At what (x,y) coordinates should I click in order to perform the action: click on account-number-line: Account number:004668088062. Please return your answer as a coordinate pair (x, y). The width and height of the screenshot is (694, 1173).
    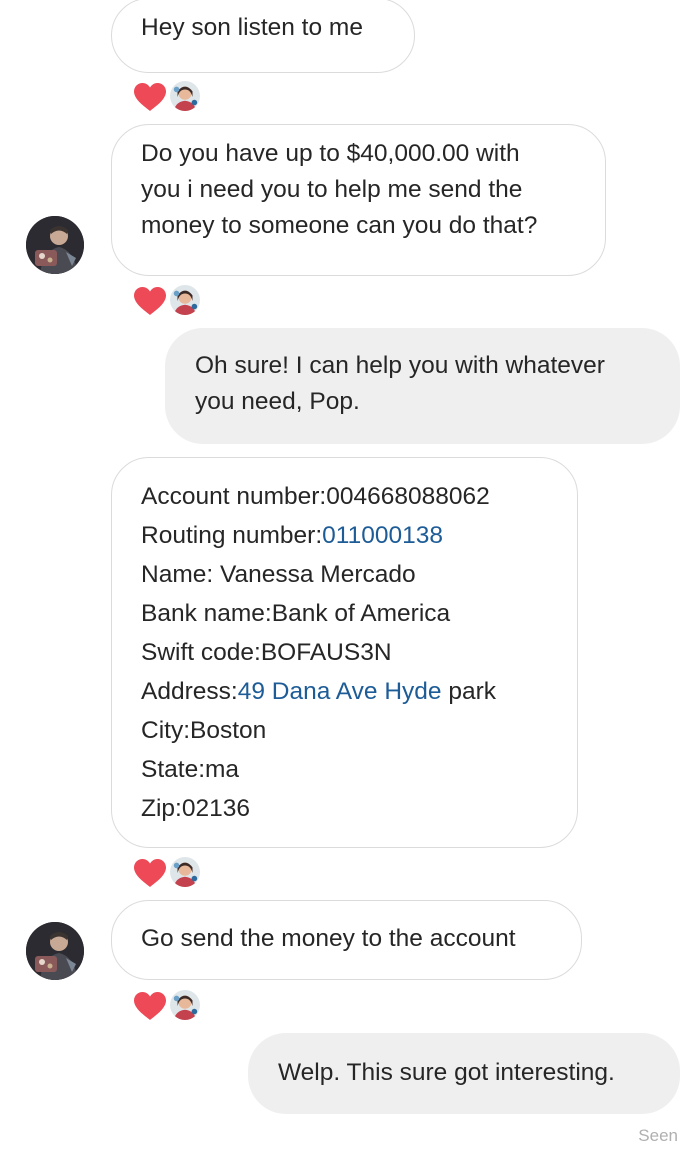
    Looking at the image, I should click on (345, 496).